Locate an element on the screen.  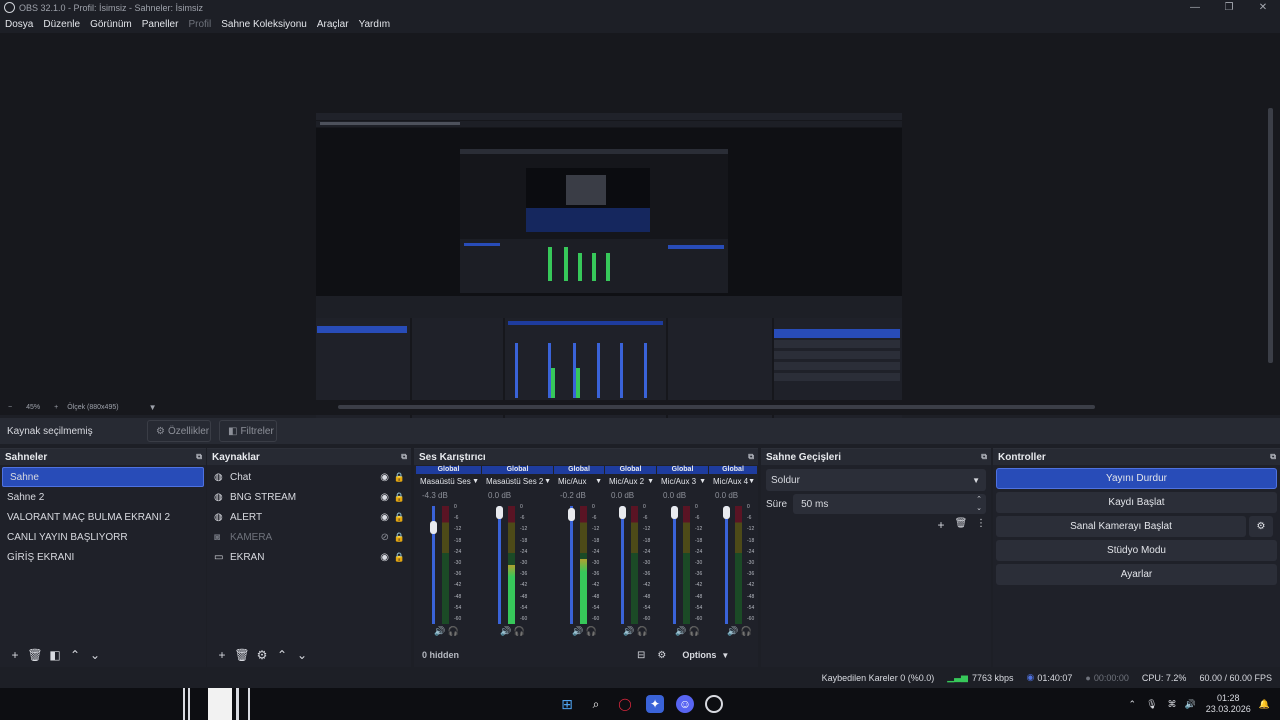
menu-file: Dosya is located at coordinates (19, 24).